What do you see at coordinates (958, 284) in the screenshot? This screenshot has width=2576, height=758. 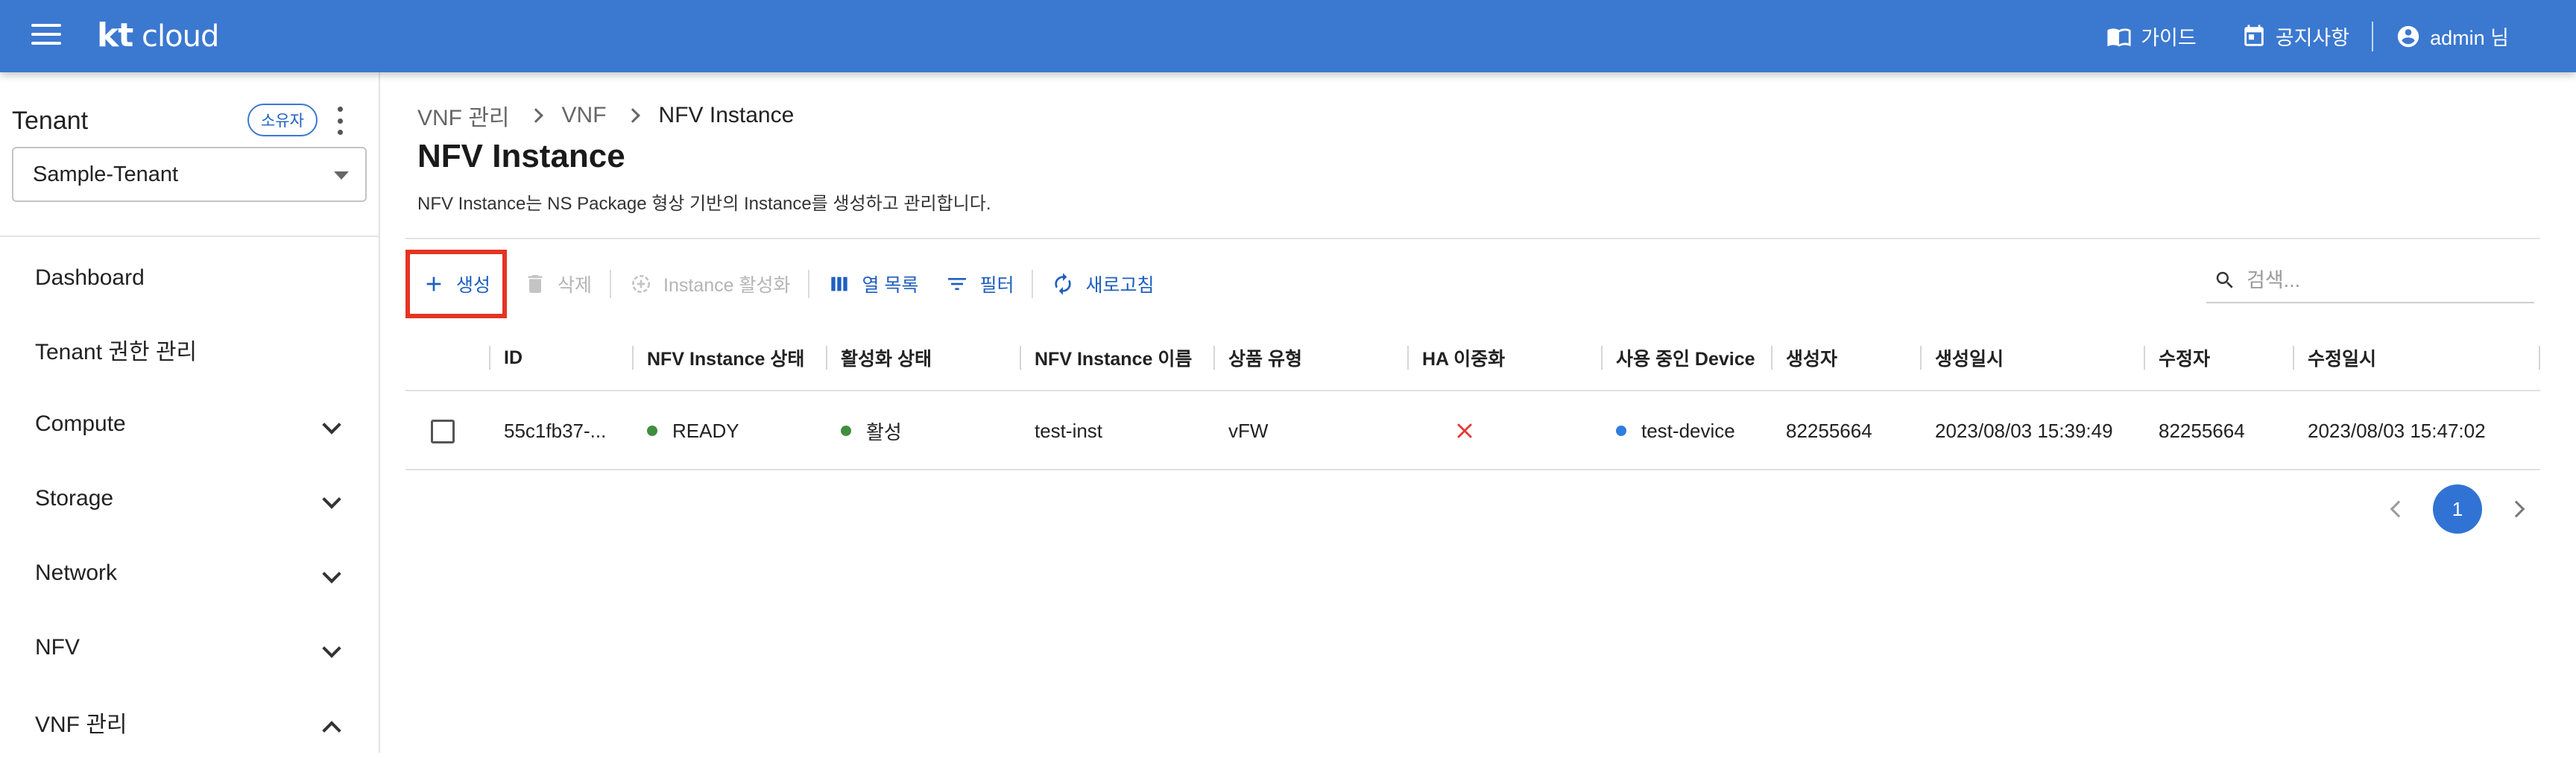 I see `filter-icon` at bounding box center [958, 284].